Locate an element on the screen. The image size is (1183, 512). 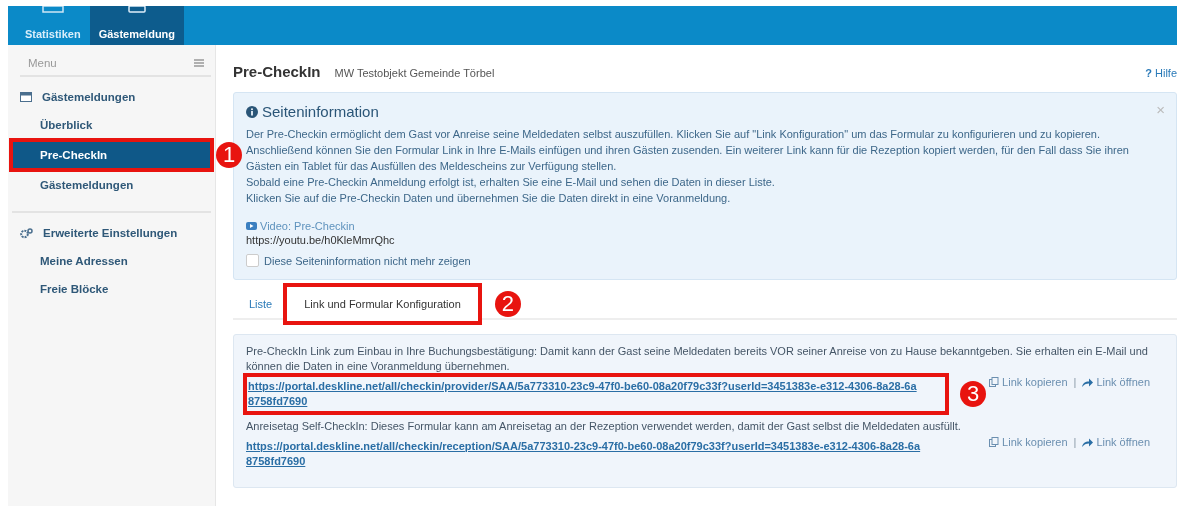
nav-tab: Statistiken is located at coordinates (53, 25).